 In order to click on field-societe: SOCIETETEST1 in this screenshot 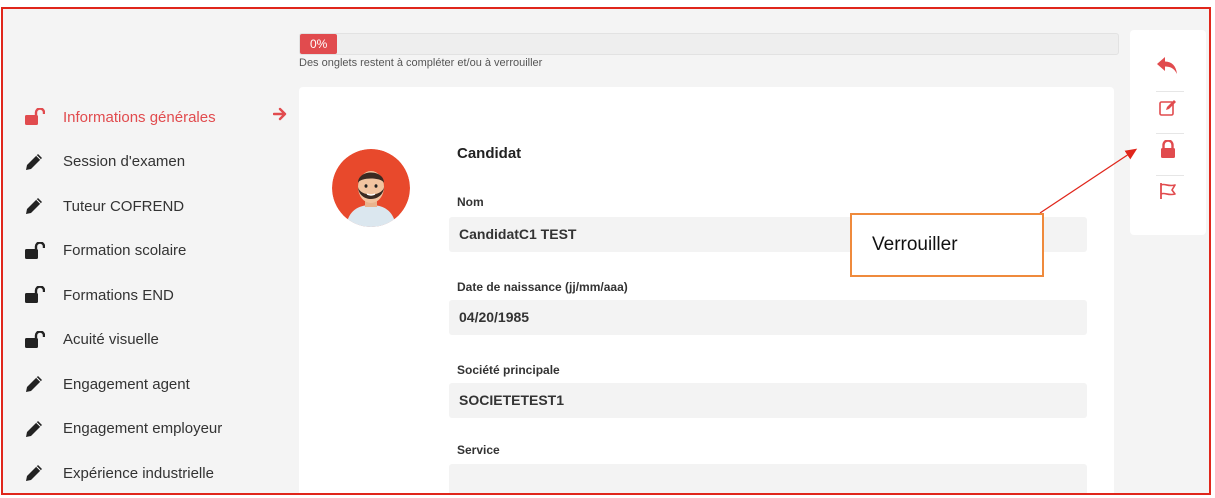, I will do `click(768, 400)`.